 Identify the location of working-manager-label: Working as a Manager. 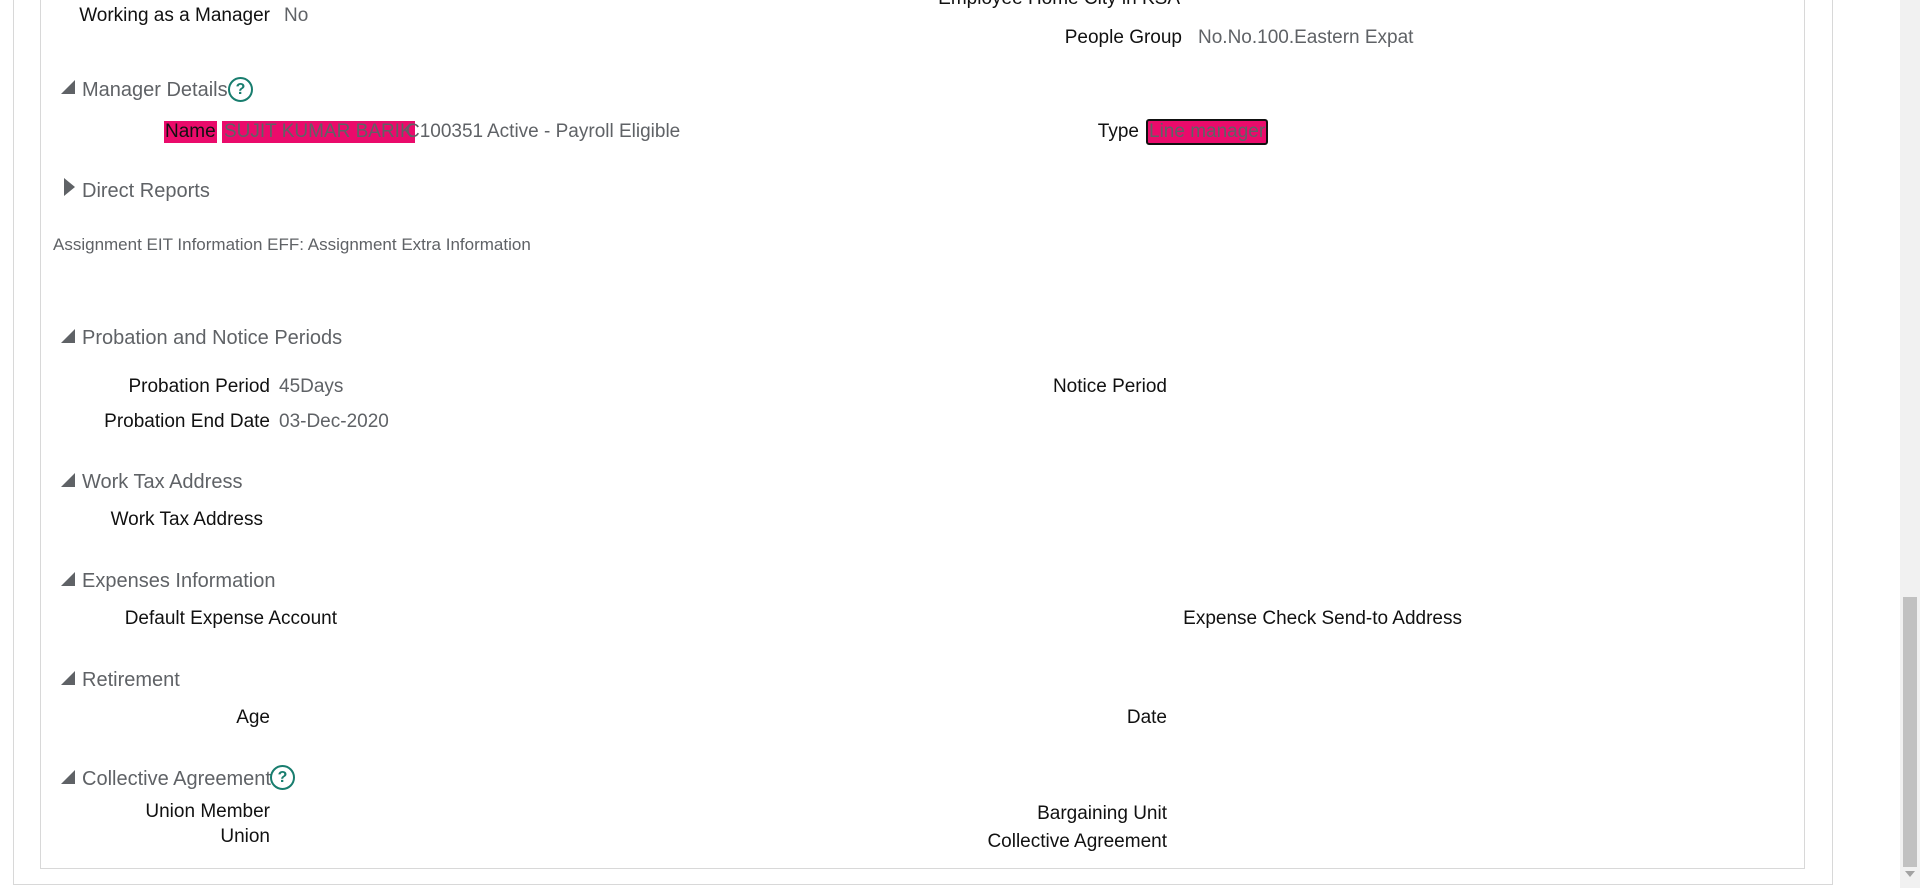
(174, 15).